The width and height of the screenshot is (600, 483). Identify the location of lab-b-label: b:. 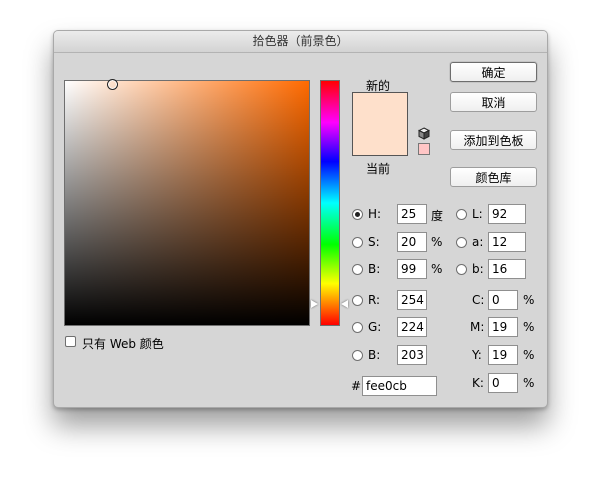
(478, 269).